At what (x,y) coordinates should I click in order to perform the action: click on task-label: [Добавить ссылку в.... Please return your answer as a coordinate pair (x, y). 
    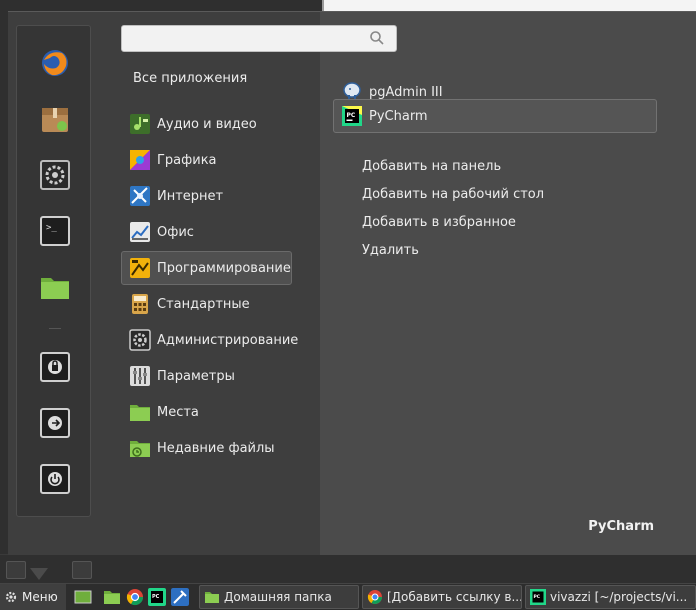
    Looking at the image, I should click on (454, 597).